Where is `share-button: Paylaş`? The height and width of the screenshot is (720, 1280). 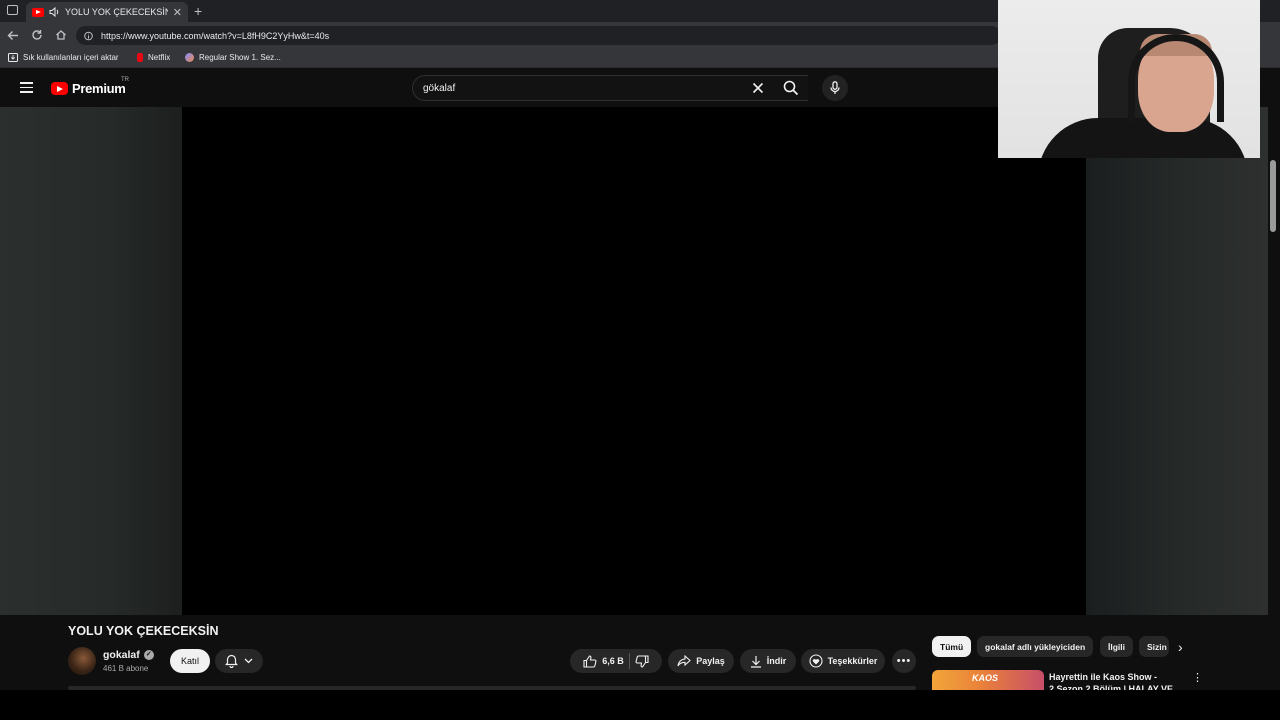 share-button: Paylaş is located at coordinates (701, 661).